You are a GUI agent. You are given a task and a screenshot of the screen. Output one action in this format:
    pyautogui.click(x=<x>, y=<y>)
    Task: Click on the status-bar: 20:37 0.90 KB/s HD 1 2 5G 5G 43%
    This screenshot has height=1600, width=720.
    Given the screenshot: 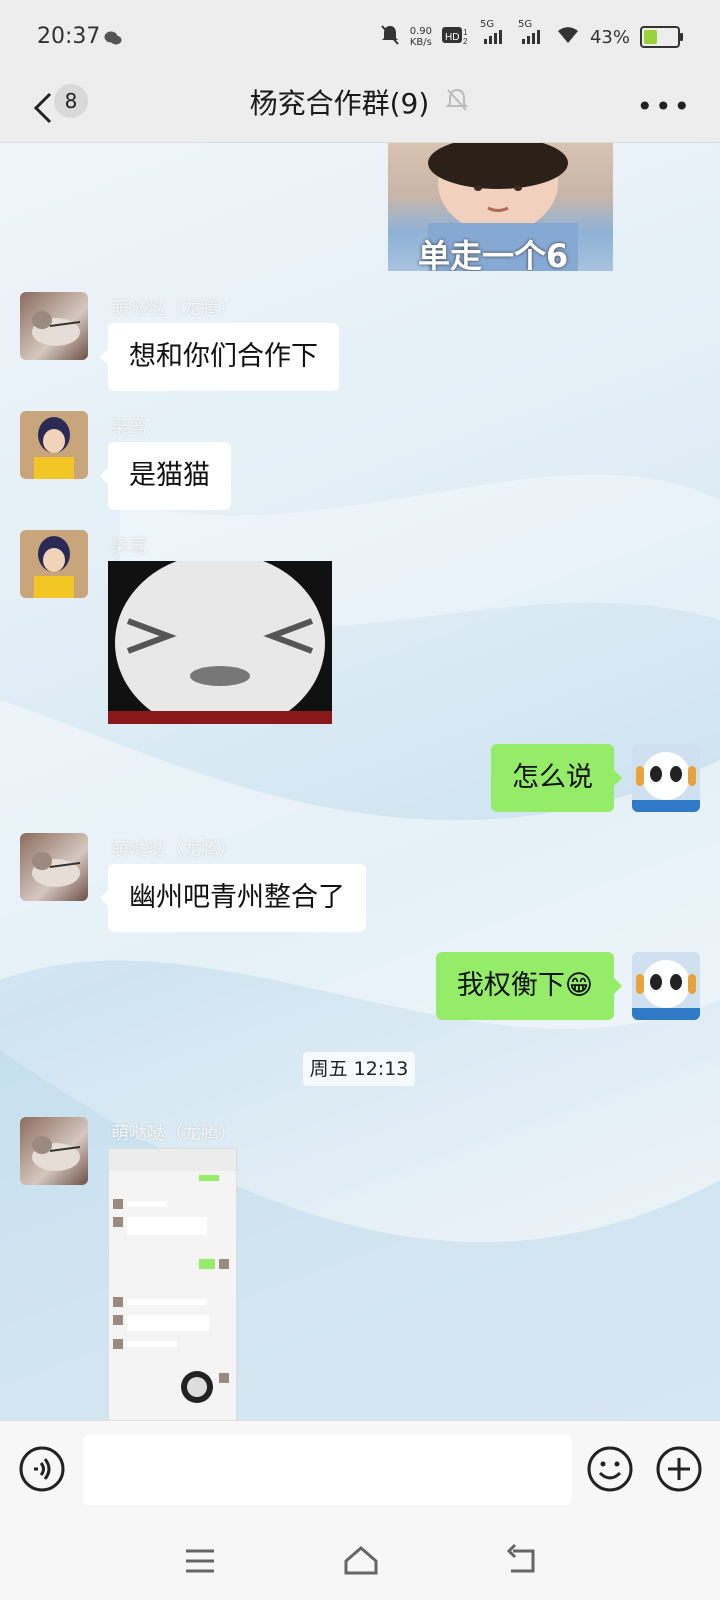 What is the action you would take?
    pyautogui.click(x=360, y=36)
    